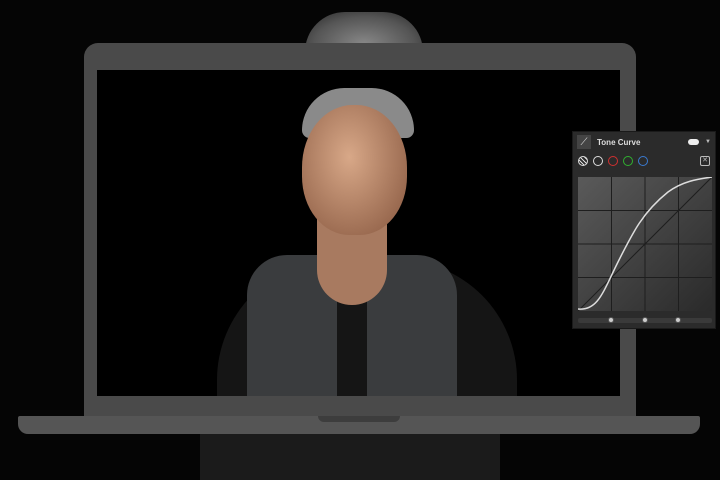  Describe the element at coordinates (354, 170) in the screenshot. I see `photo-face` at that location.